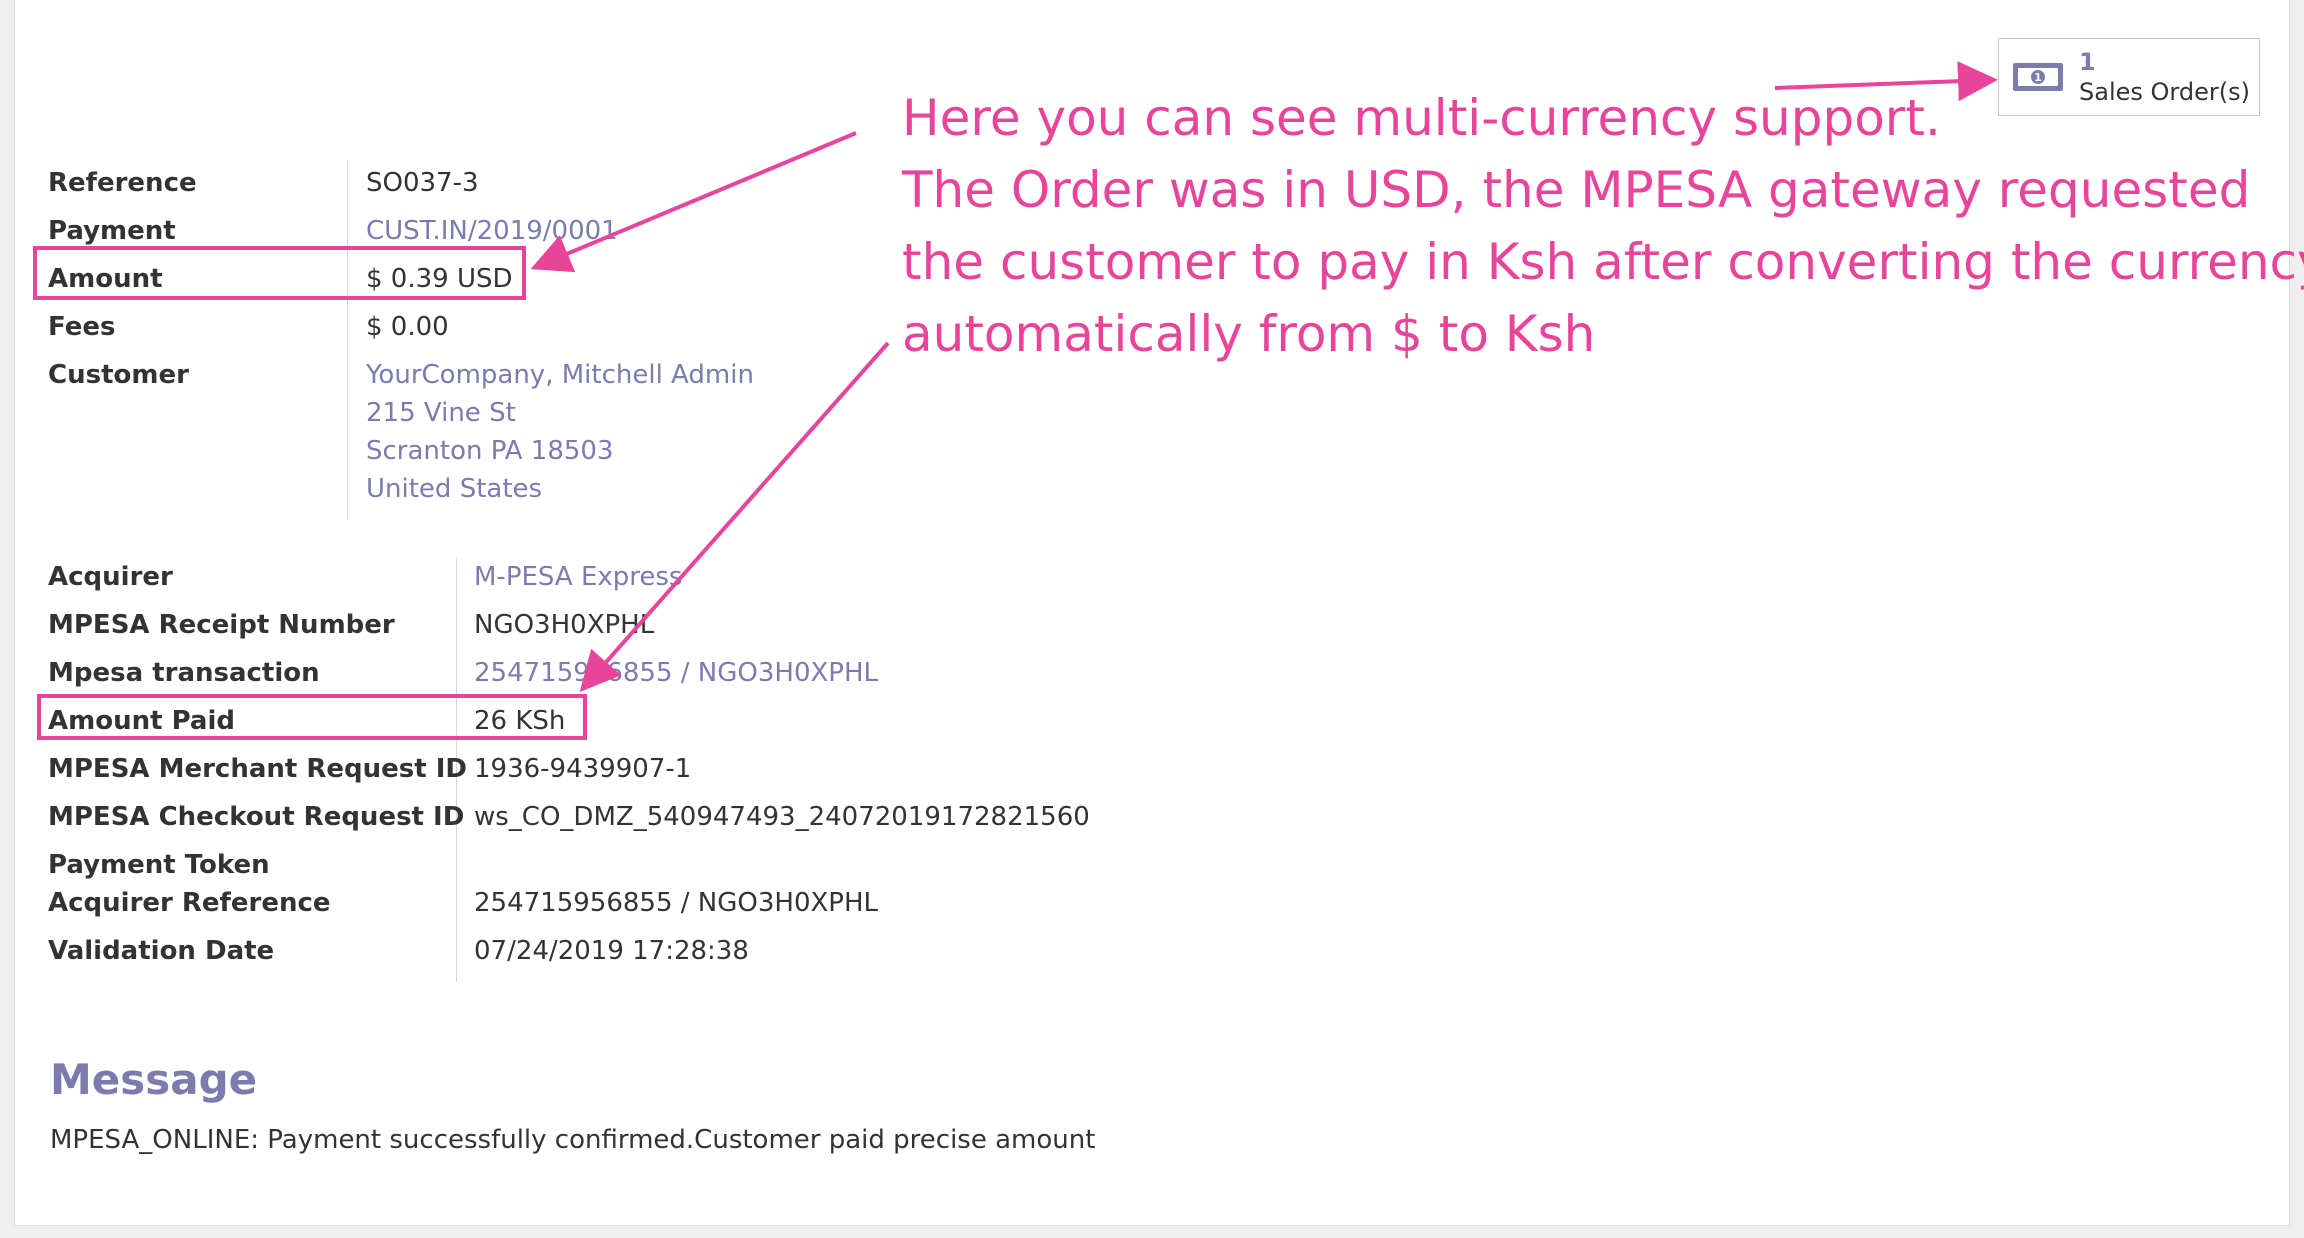 The width and height of the screenshot is (2304, 1238). I want to click on arrow-to-amount, so click(693, 202).